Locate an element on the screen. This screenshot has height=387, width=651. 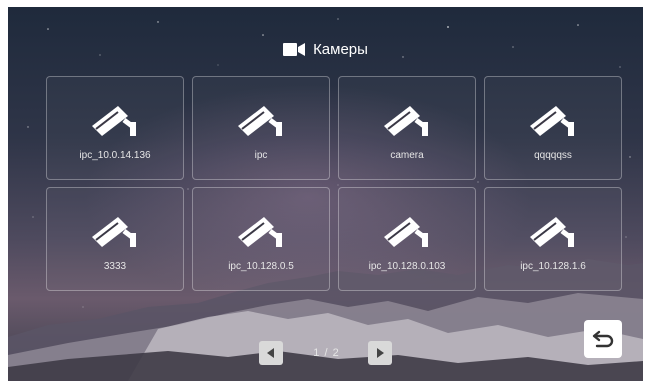
camera-tile: qqqqqss is located at coordinates (553, 128).